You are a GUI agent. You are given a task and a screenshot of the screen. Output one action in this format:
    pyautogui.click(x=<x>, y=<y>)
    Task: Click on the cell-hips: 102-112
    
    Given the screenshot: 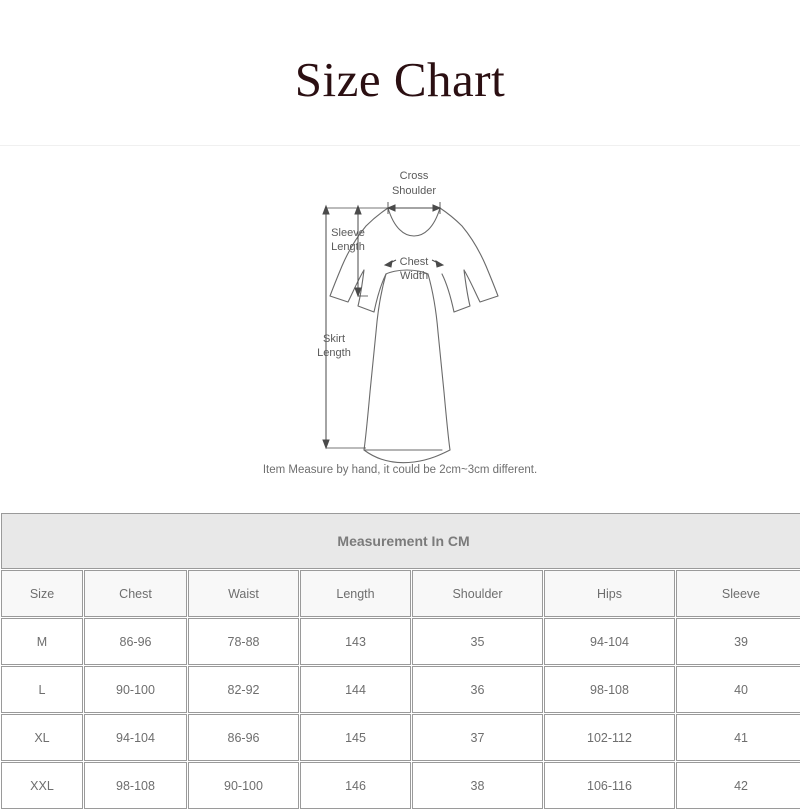 What is the action you would take?
    pyautogui.click(x=609, y=737)
    